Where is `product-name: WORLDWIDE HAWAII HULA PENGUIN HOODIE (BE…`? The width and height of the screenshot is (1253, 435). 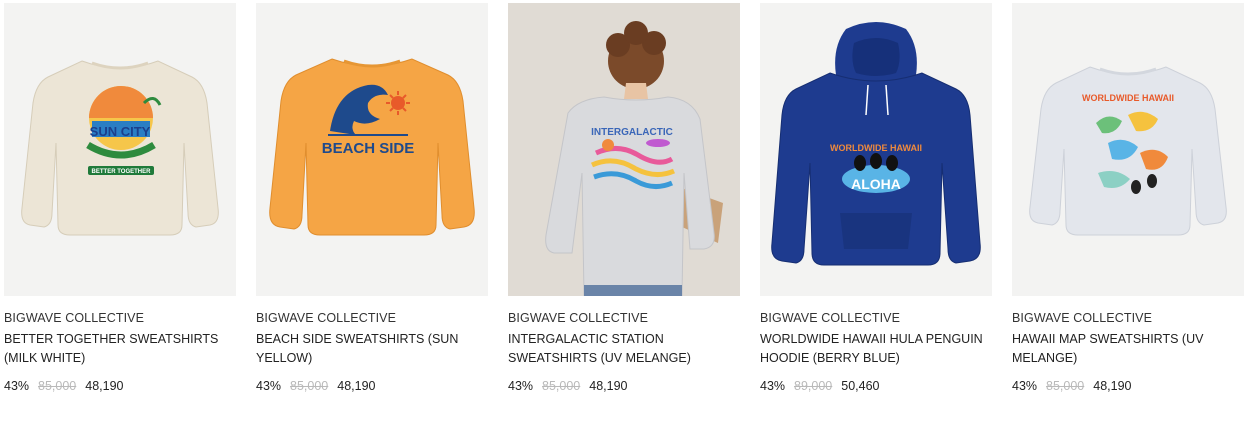 product-name: WORLDWIDE HAWAII HULA PENGUIN HOODIE (BE… is located at coordinates (876, 349).